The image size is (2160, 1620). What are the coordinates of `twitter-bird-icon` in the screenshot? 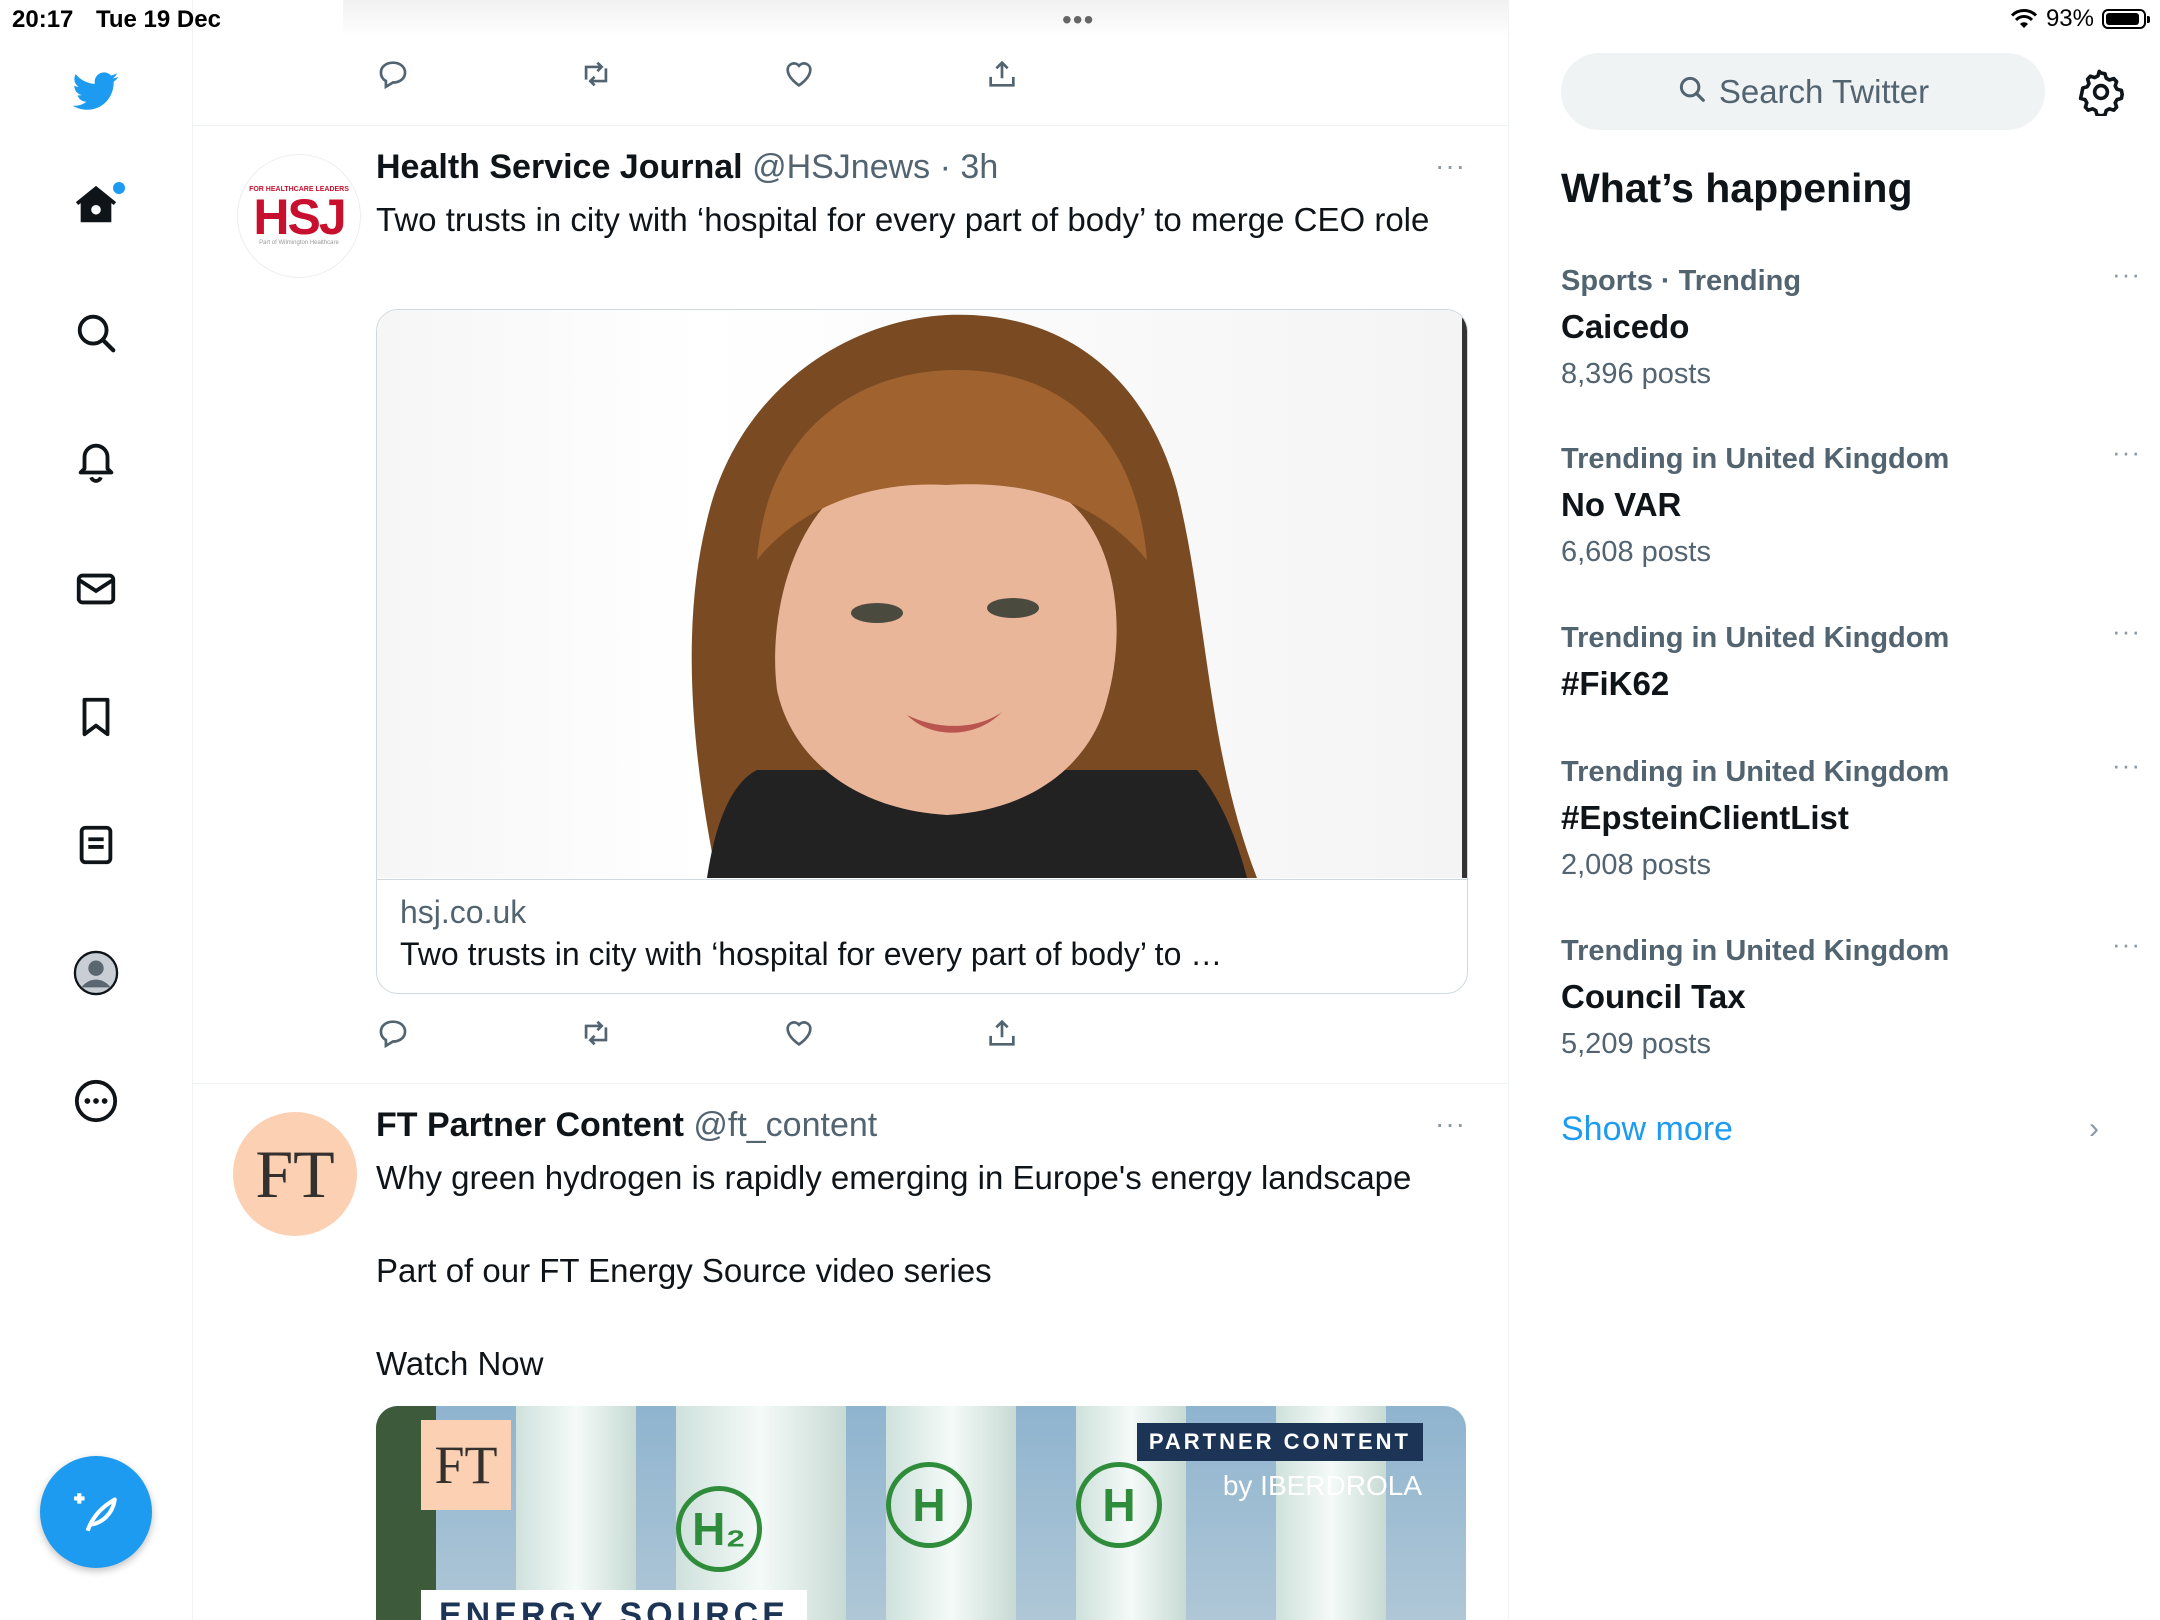 It's located at (96, 91).